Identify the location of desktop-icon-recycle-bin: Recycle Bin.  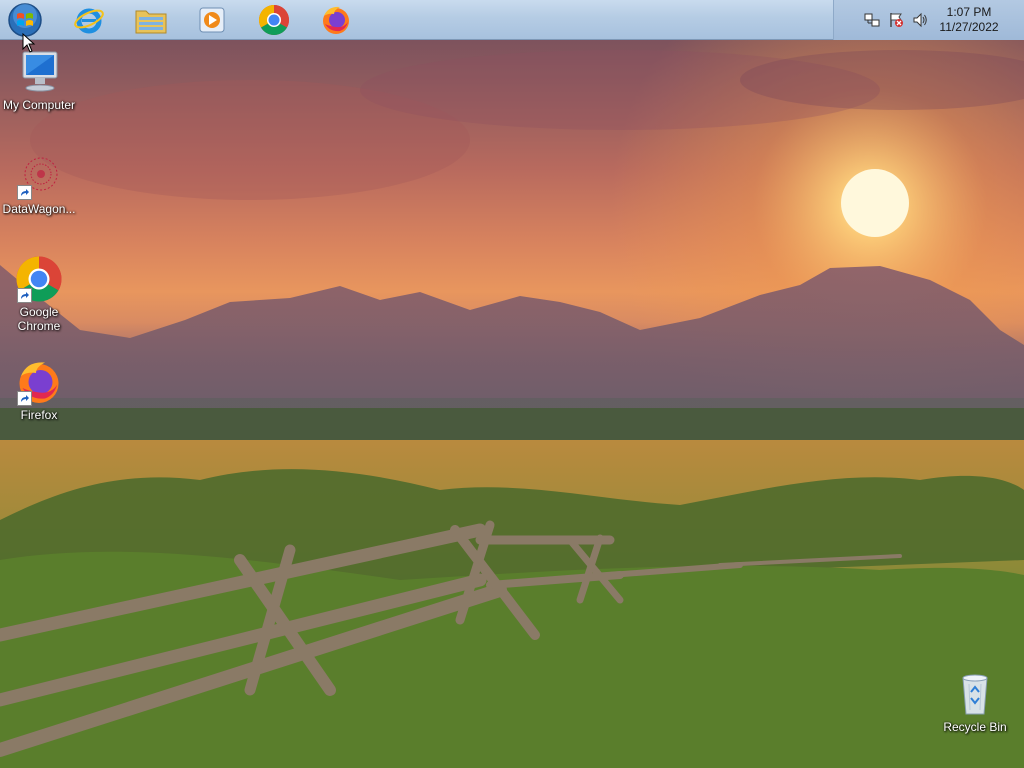
(975, 702).